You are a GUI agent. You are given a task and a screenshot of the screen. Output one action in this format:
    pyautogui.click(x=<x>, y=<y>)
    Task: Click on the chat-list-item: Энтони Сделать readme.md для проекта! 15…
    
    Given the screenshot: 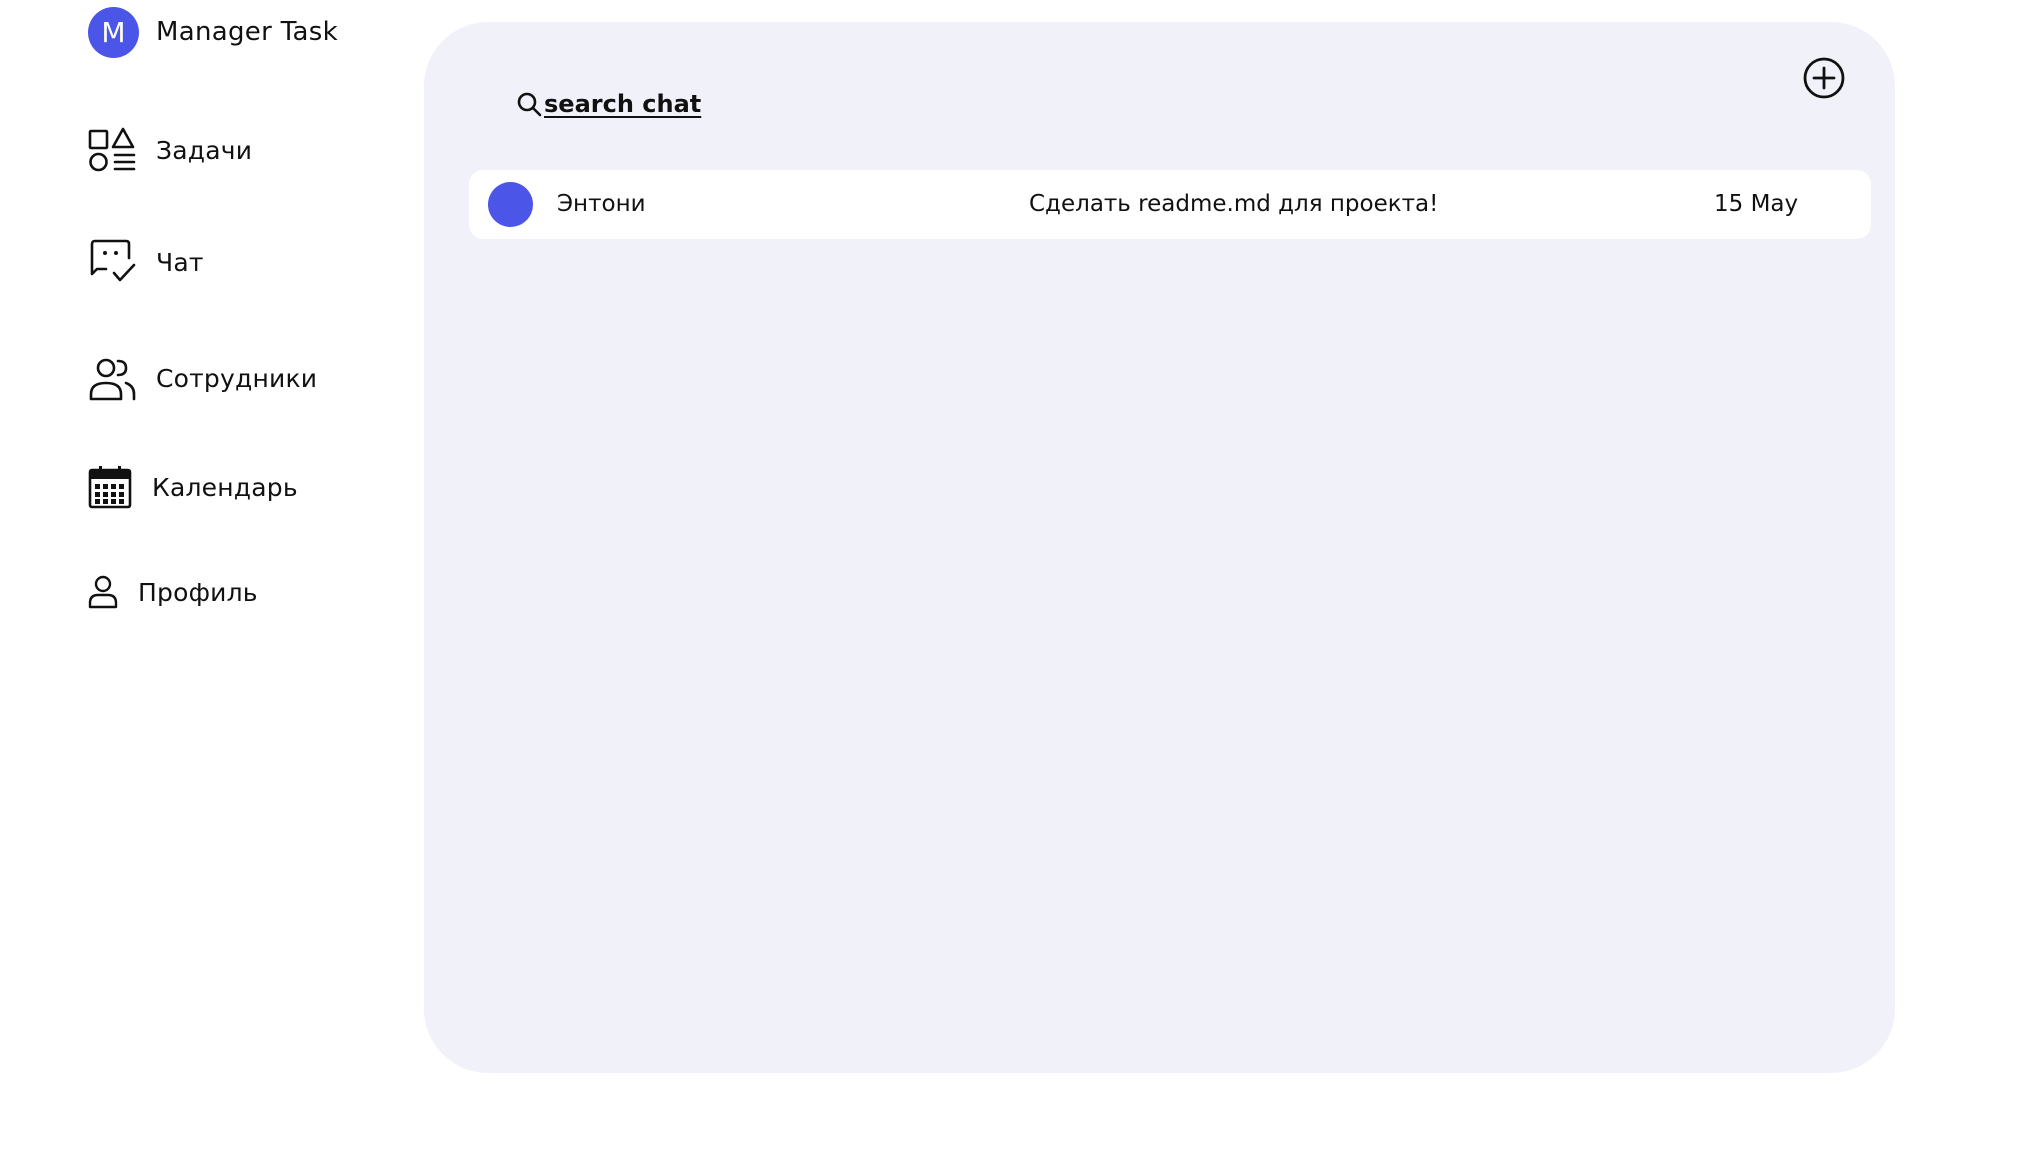 What is the action you would take?
    pyautogui.click(x=1170, y=204)
    